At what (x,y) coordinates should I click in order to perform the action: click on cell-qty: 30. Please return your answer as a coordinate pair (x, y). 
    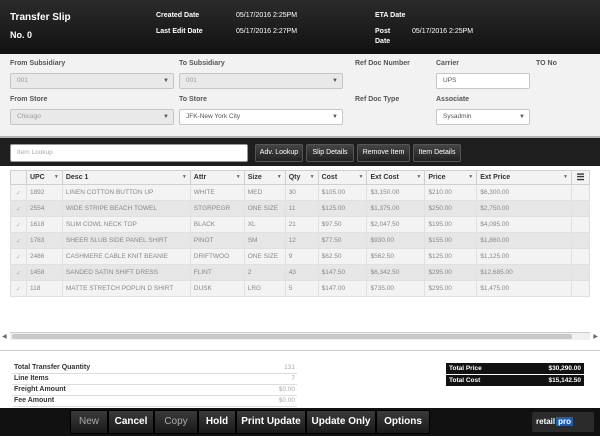
    Looking at the image, I should click on (301, 192).